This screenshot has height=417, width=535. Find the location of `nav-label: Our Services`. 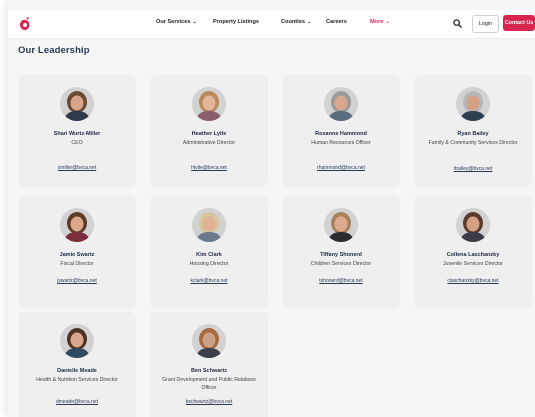

nav-label: Our Services is located at coordinates (173, 22).